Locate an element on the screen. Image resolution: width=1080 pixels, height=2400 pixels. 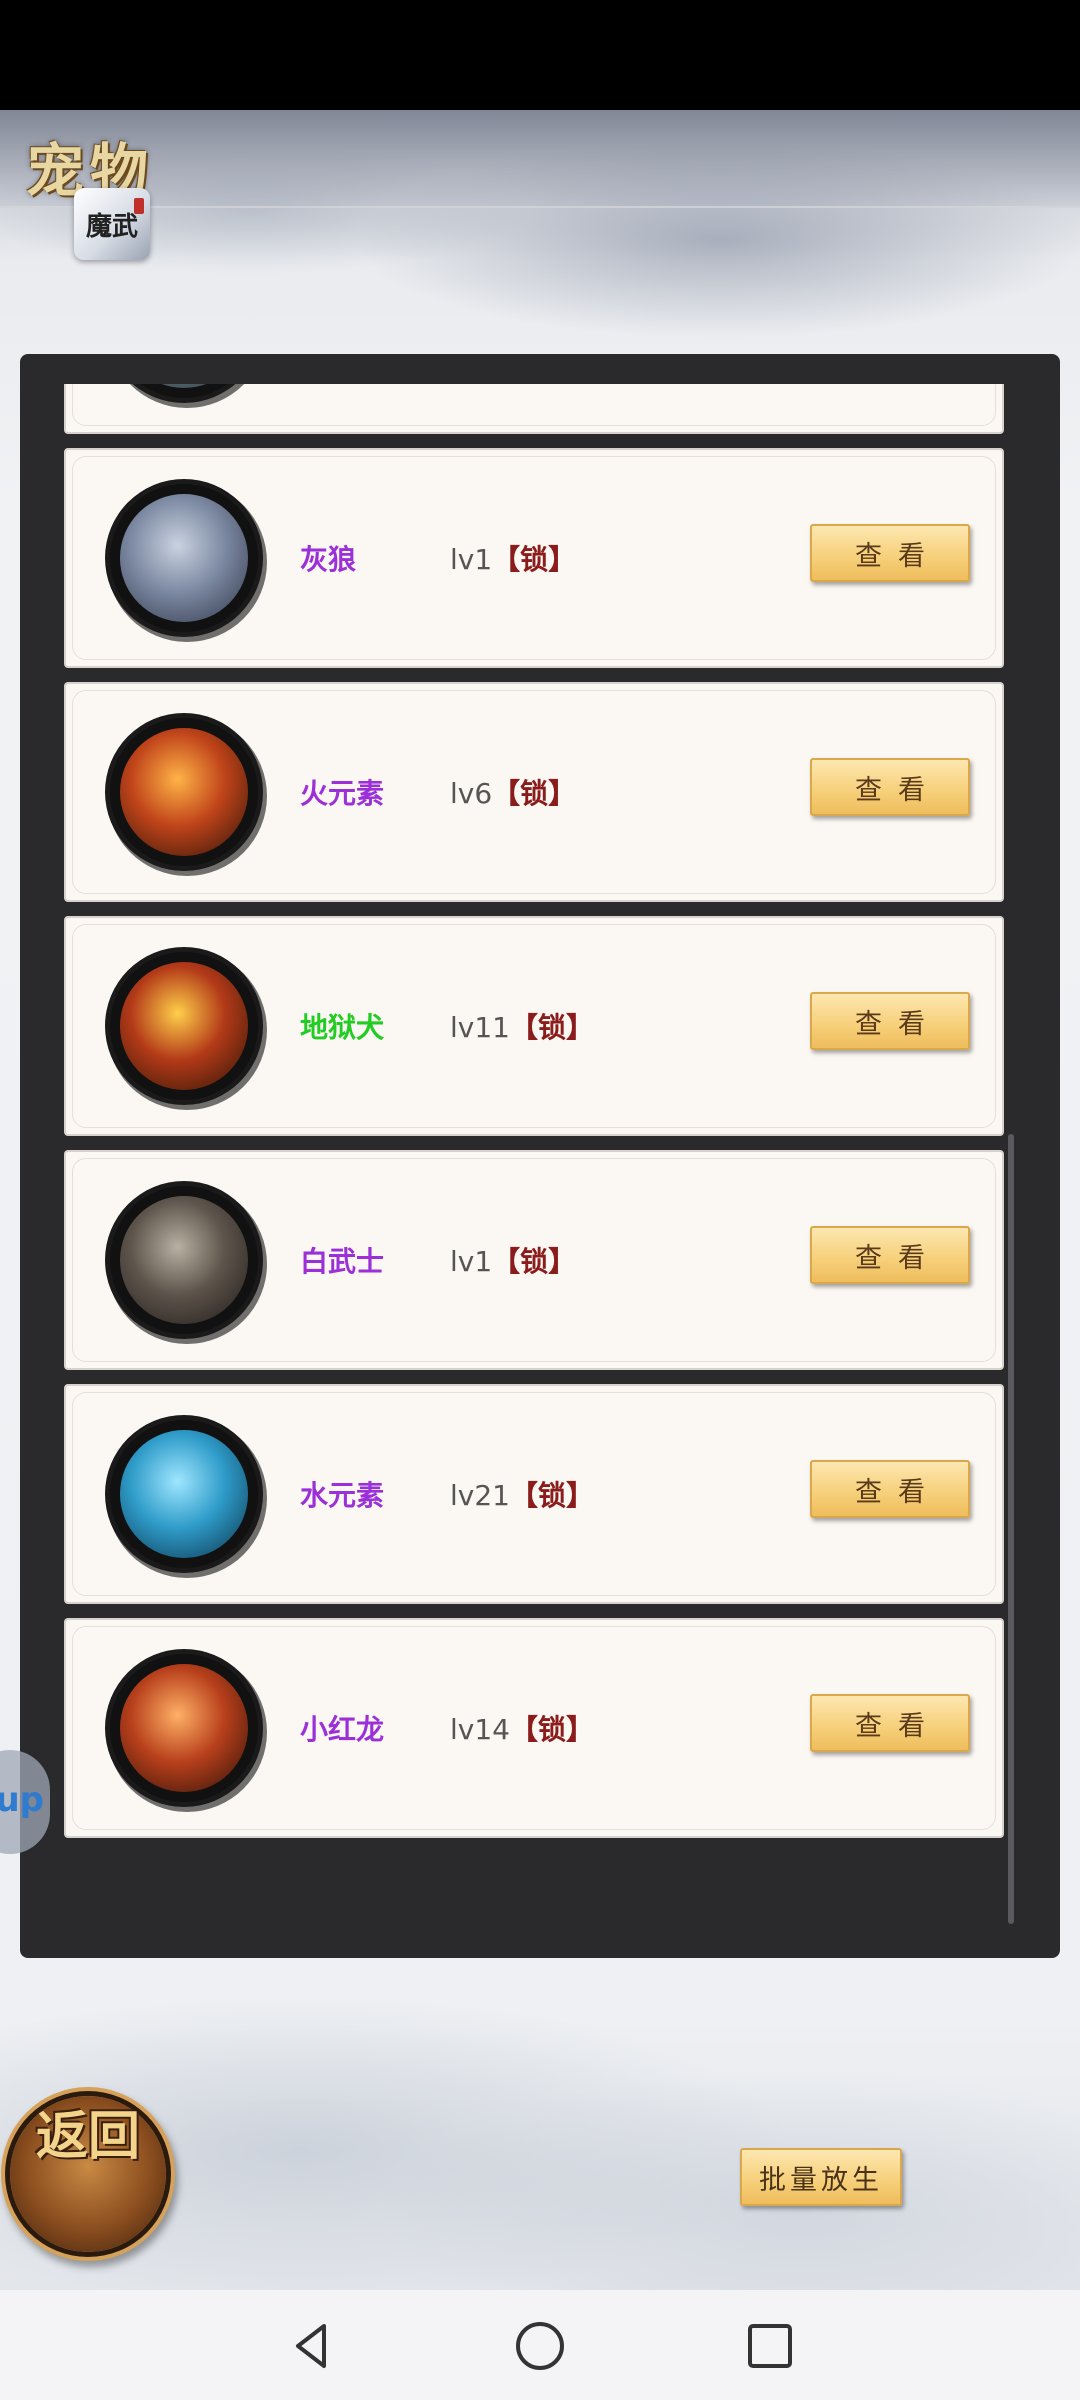
header-bar is located at coordinates (540, 159).